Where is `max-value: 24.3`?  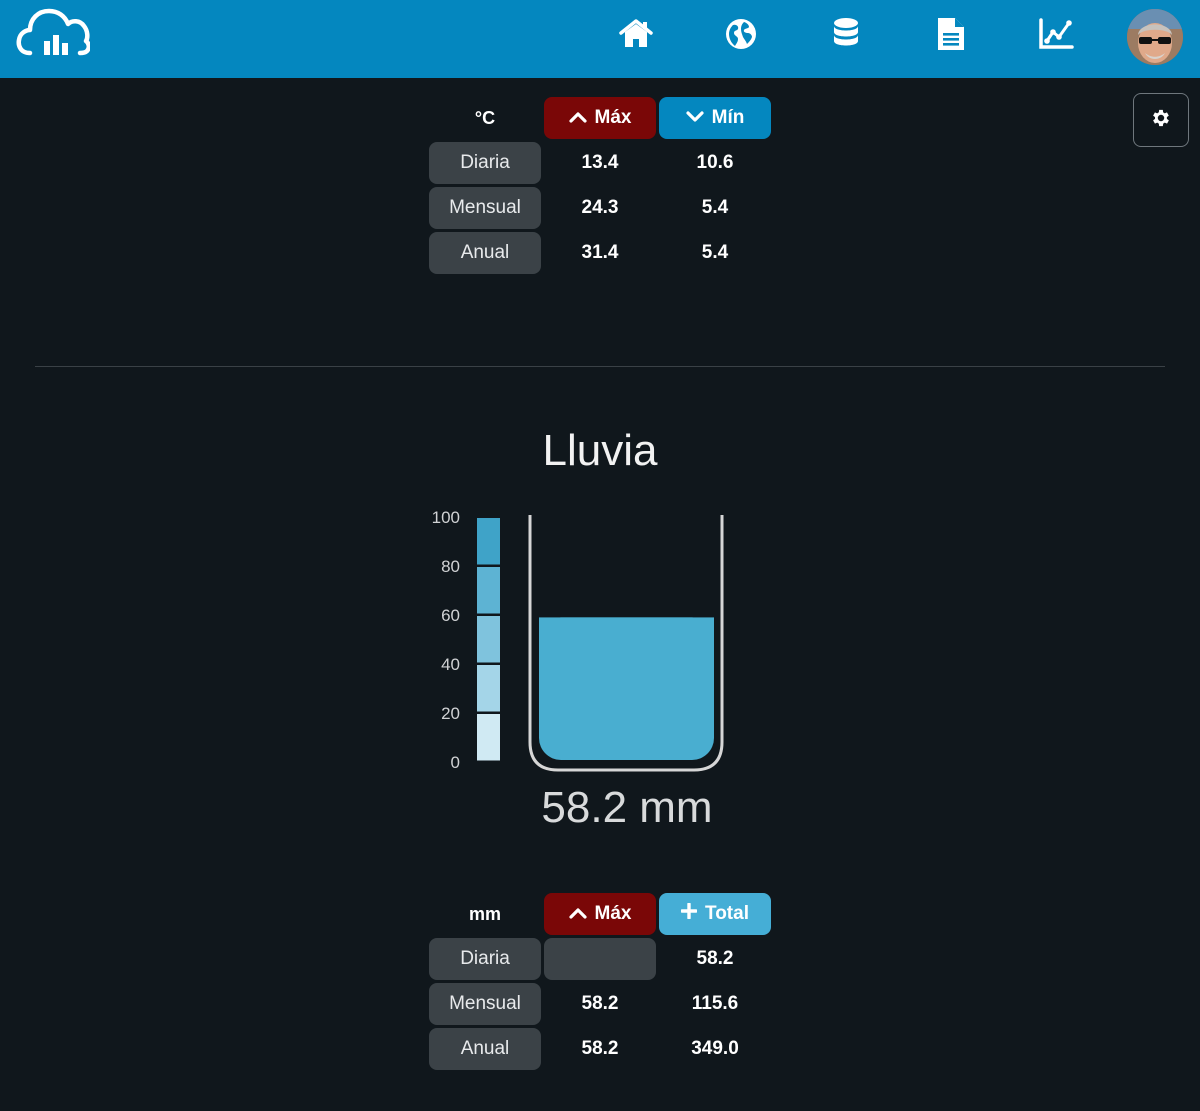
max-value: 24.3 is located at coordinates (600, 207).